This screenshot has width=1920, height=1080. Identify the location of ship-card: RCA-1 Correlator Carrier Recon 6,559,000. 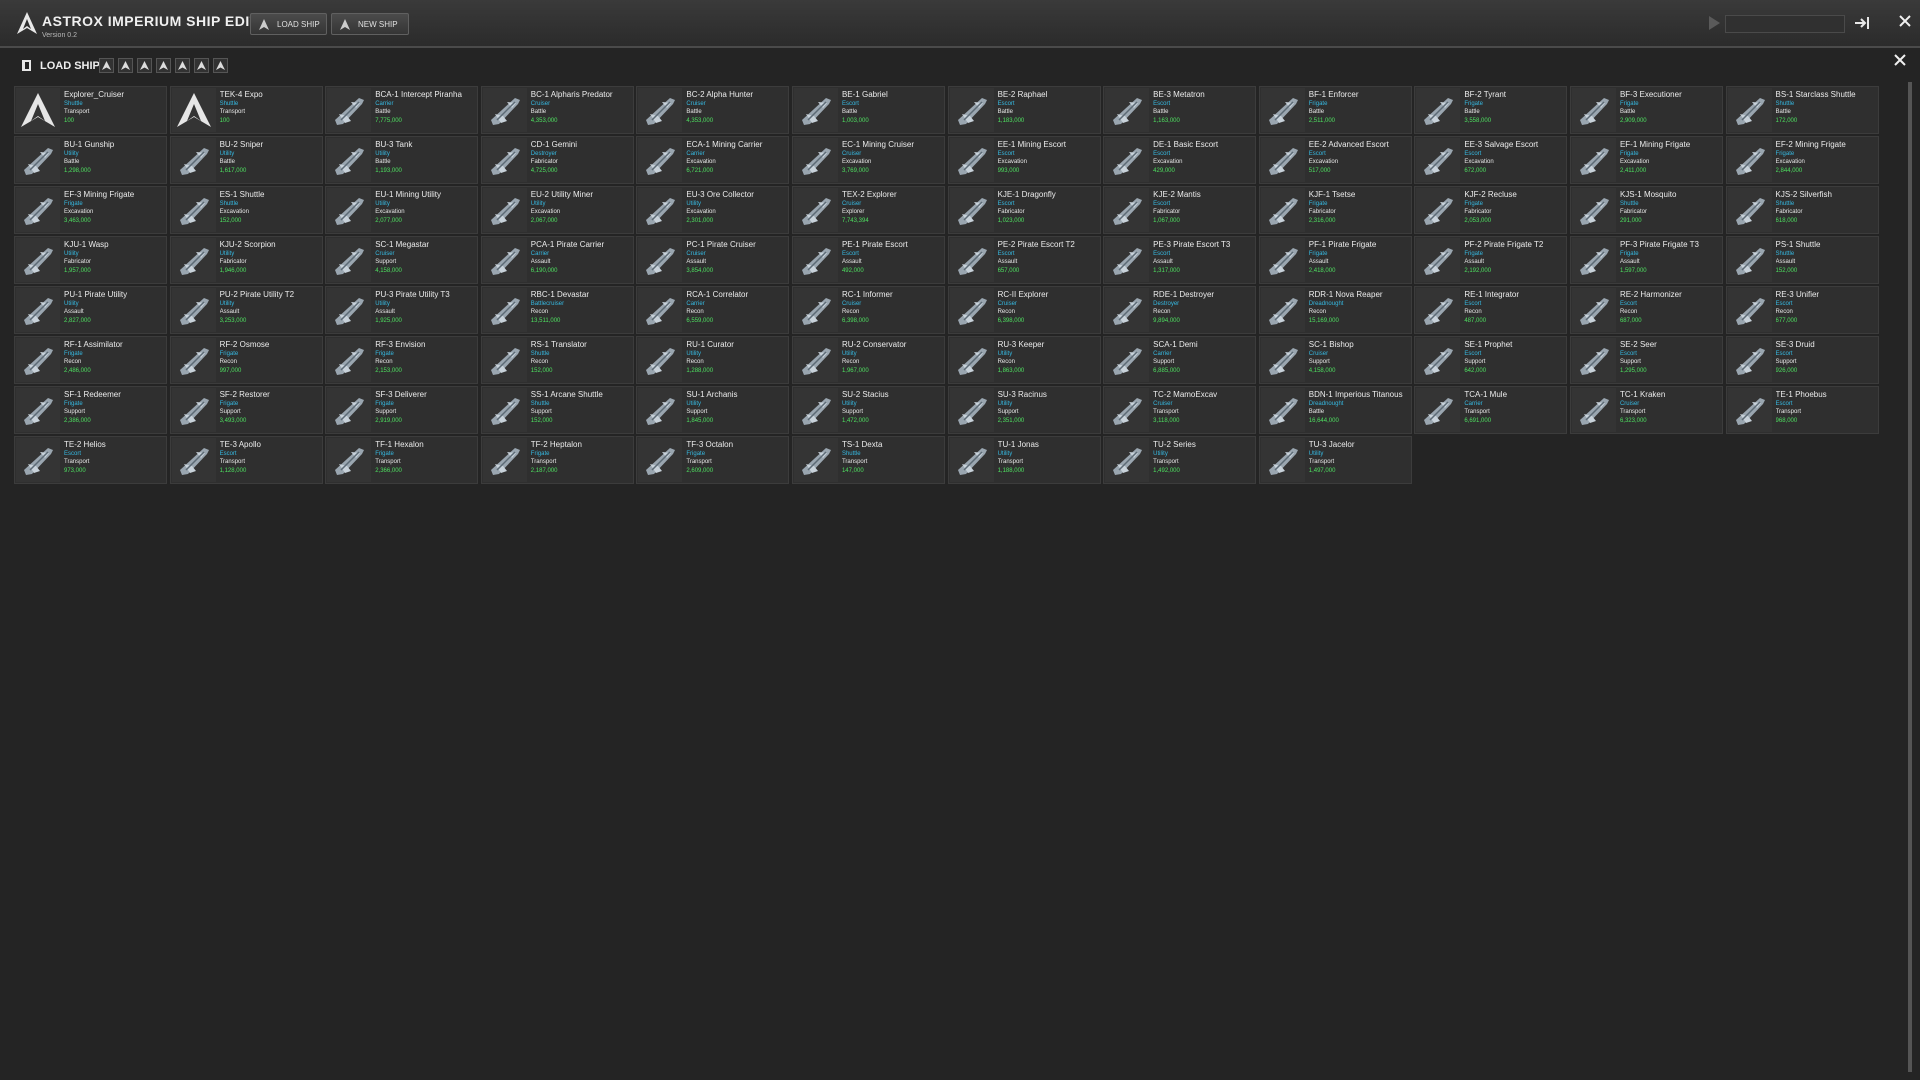
(713, 310).